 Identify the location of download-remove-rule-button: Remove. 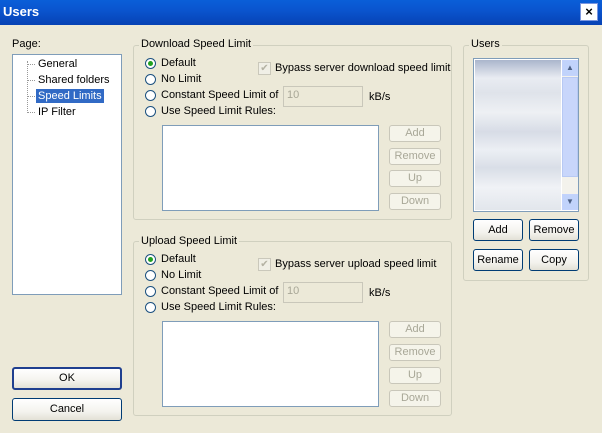
(415, 156).